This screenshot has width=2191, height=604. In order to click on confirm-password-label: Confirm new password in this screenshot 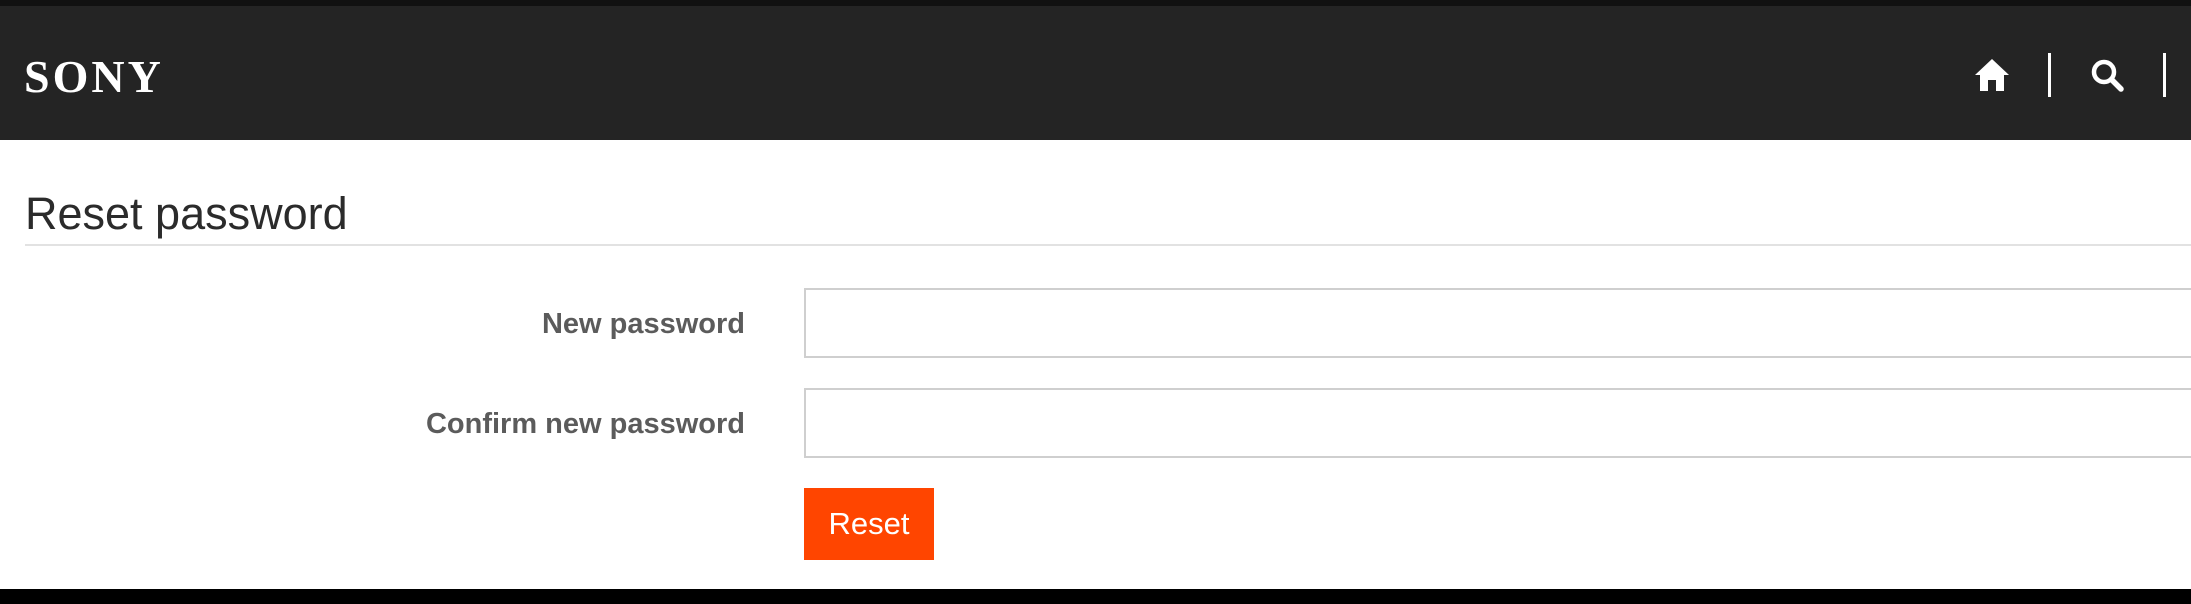, I will do `click(585, 424)`.